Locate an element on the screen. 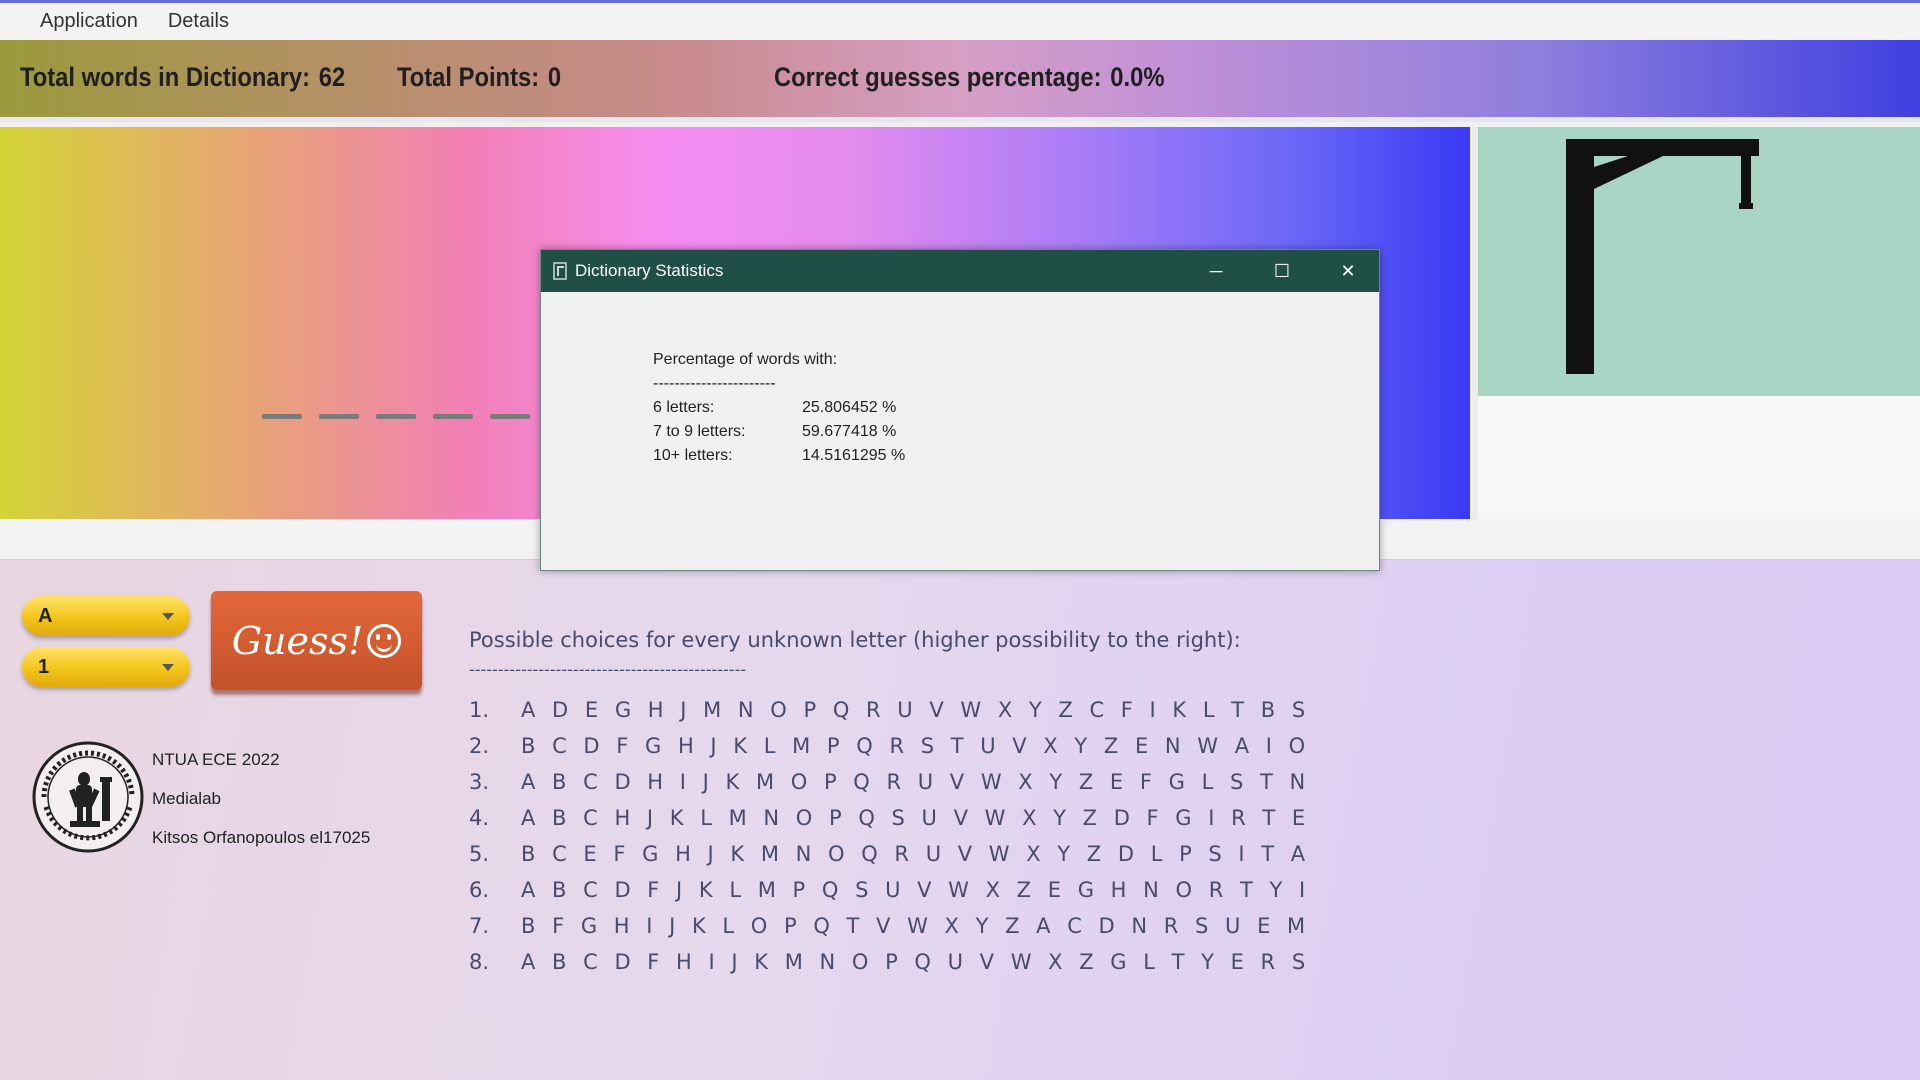  stats-row-value: 14.5161295 % is located at coordinates (854, 455).